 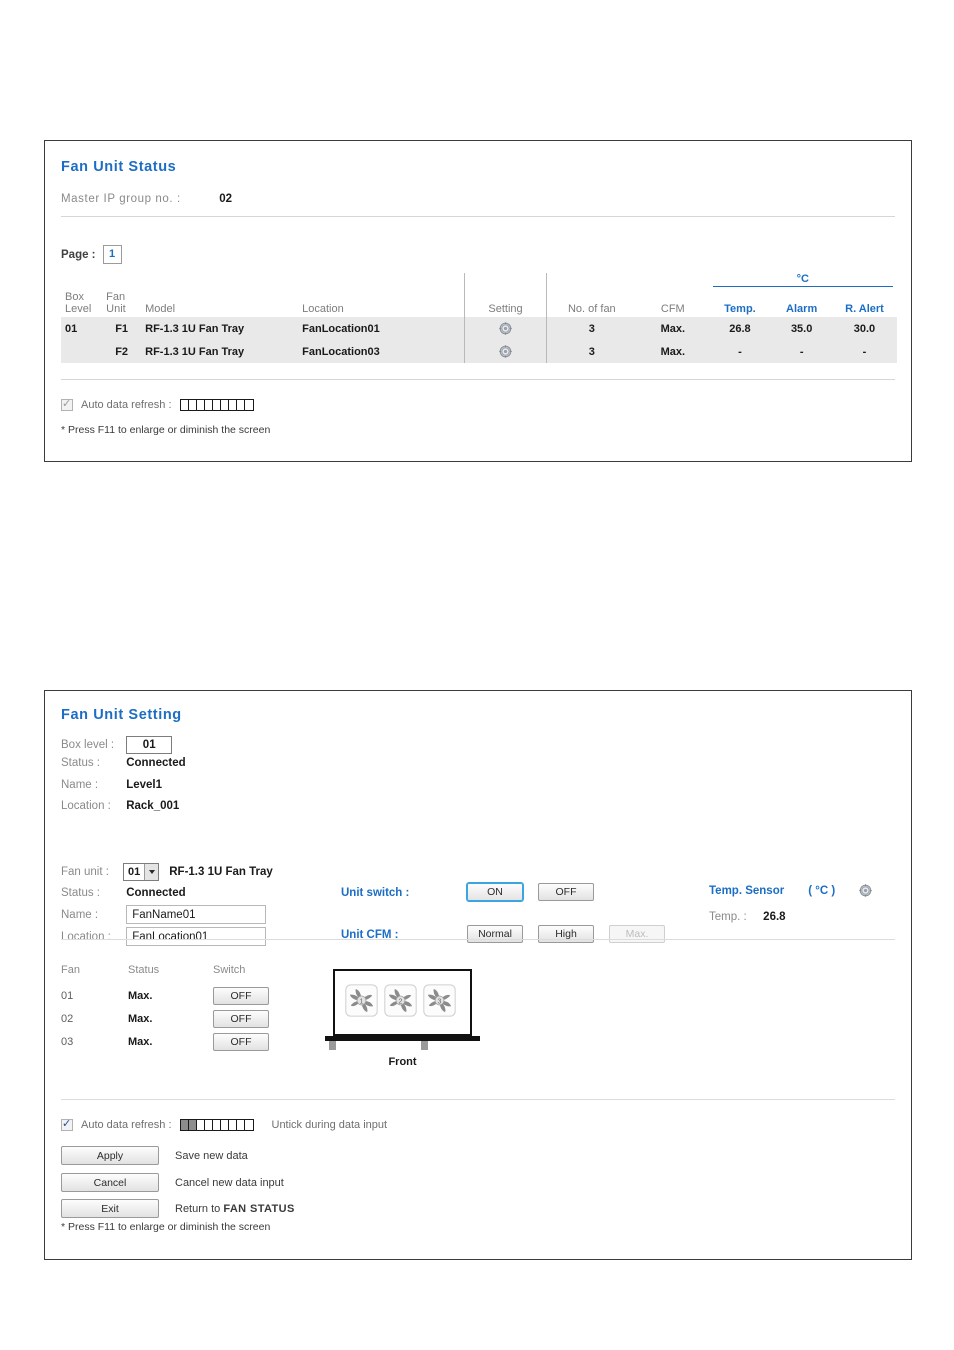 What do you see at coordinates (747, 916) in the screenshot?
I see `temp-reading-row: Temp. : 26.8` at bounding box center [747, 916].